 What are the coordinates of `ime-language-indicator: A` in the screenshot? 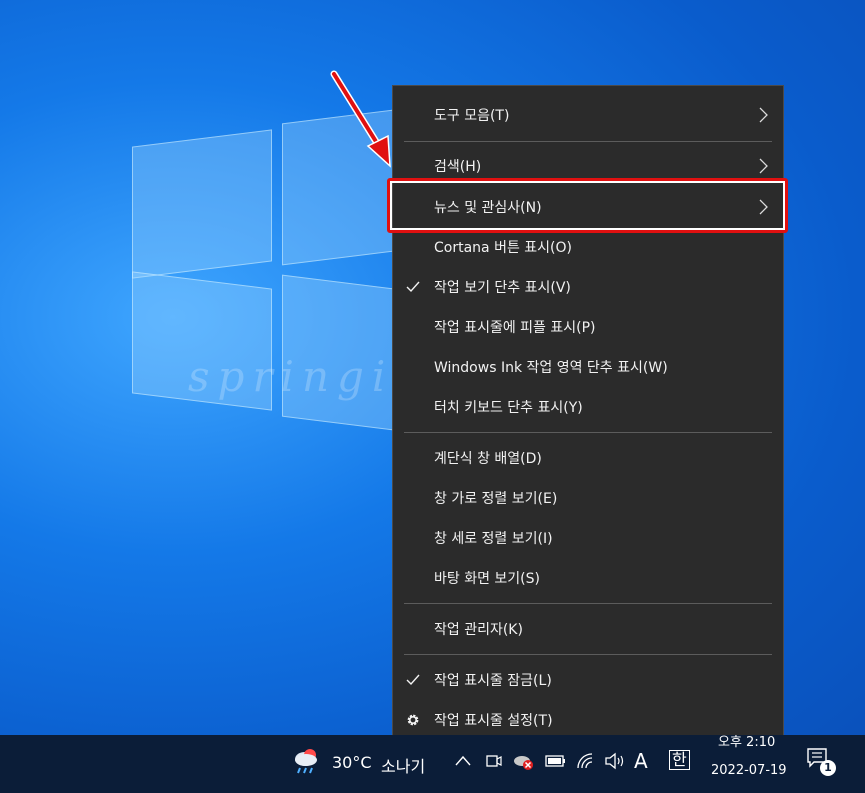 It's located at (641, 761).